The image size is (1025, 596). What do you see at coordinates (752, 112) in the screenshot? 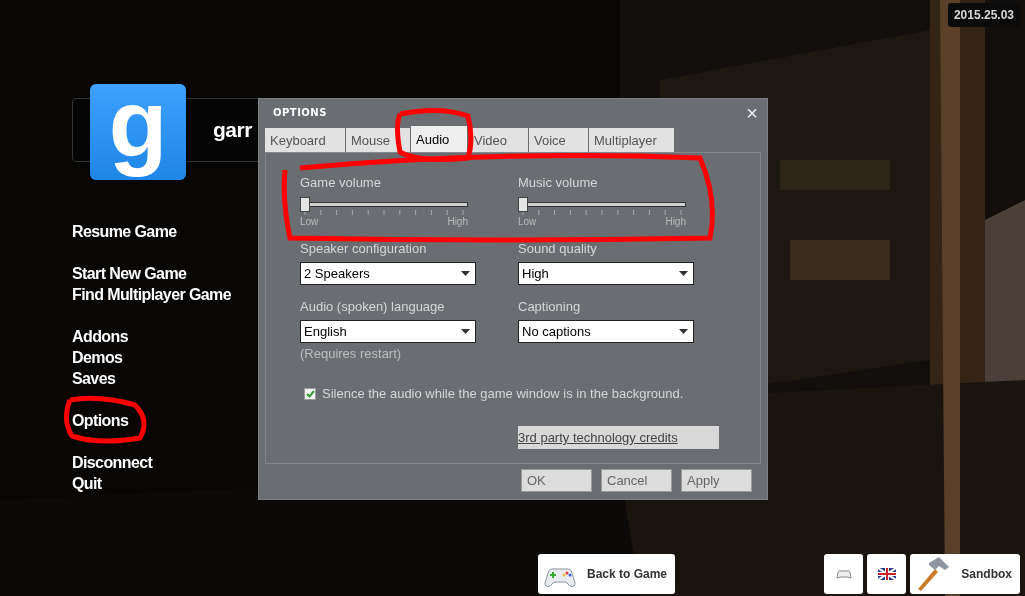
I see `close-button: ×` at bounding box center [752, 112].